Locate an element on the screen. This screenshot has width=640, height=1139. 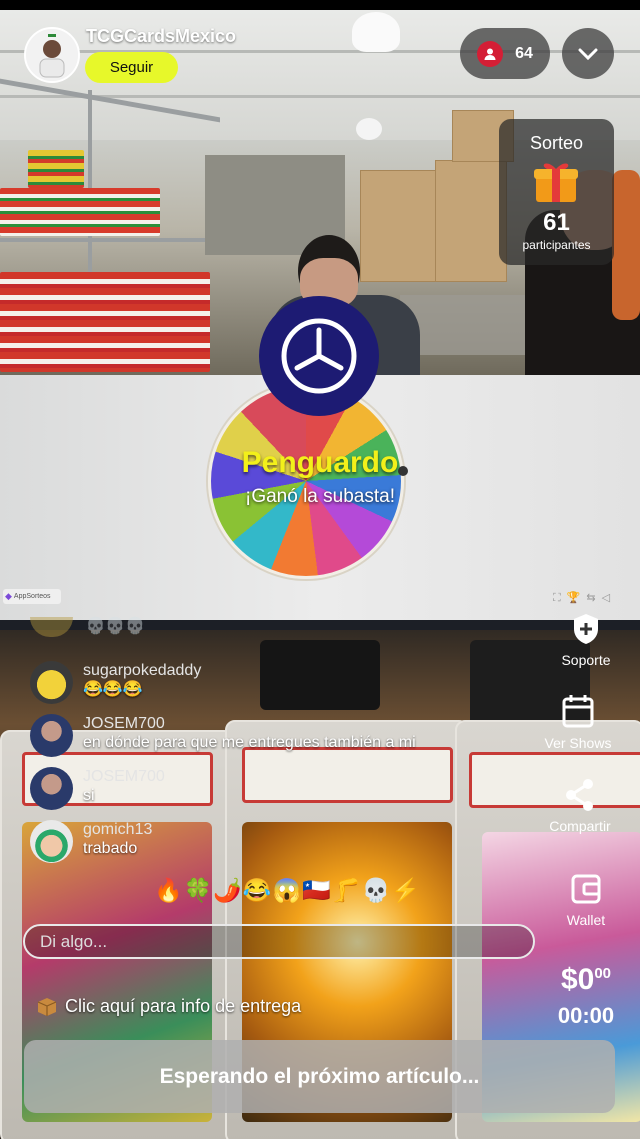
chat-message-text: si is located at coordinates (89, 795).